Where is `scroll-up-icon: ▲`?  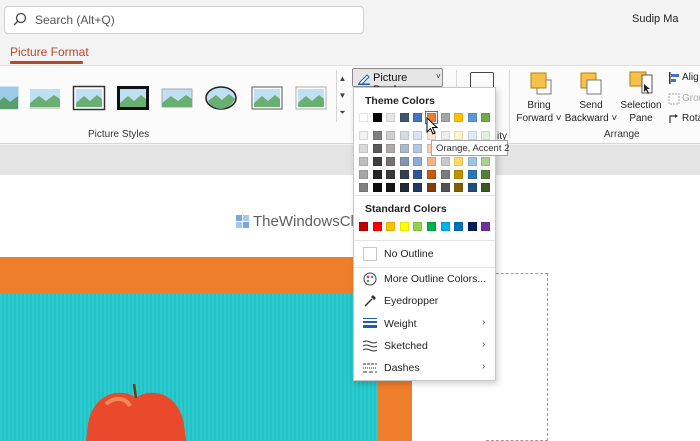
scroll-up-icon: ▲ is located at coordinates (342, 78).